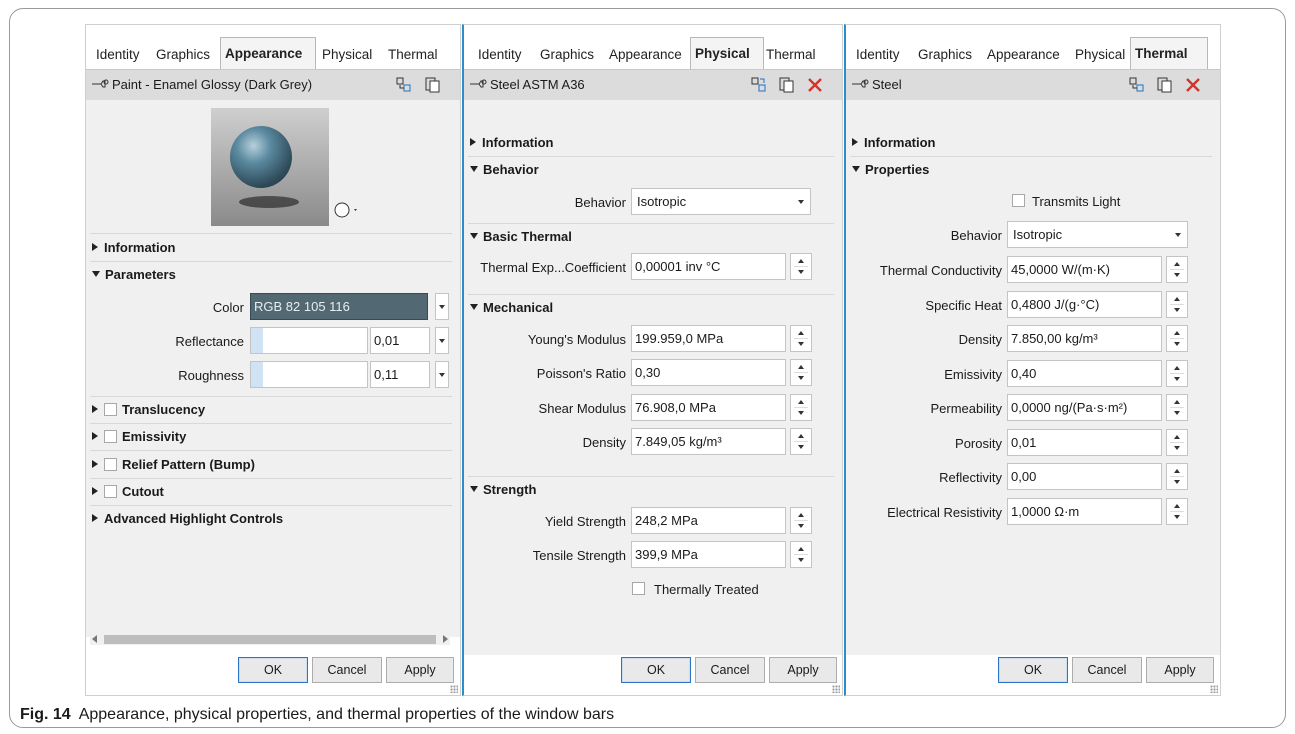 The width and height of the screenshot is (1295, 734). I want to click on yield-strength-field: 248,2 MPa, so click(708, 520).